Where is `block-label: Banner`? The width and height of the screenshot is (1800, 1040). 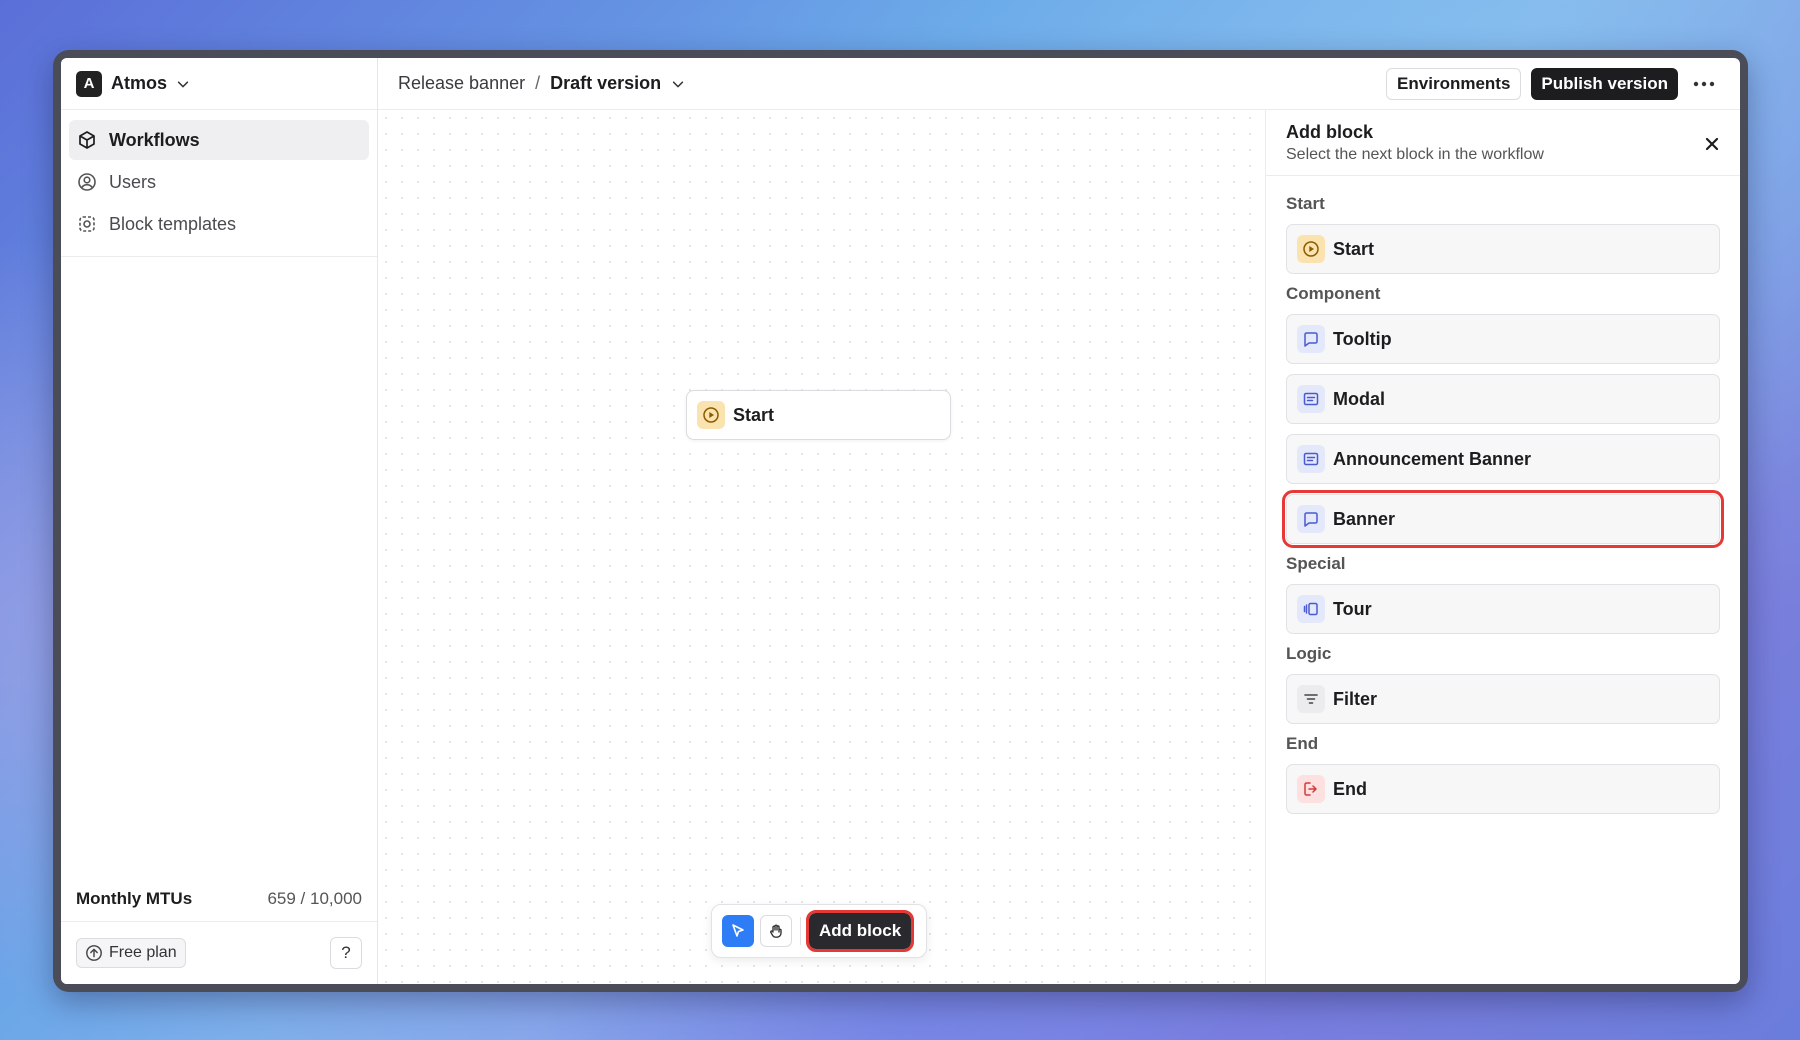 block-label: Banner is located at coordinates (1364, 518).